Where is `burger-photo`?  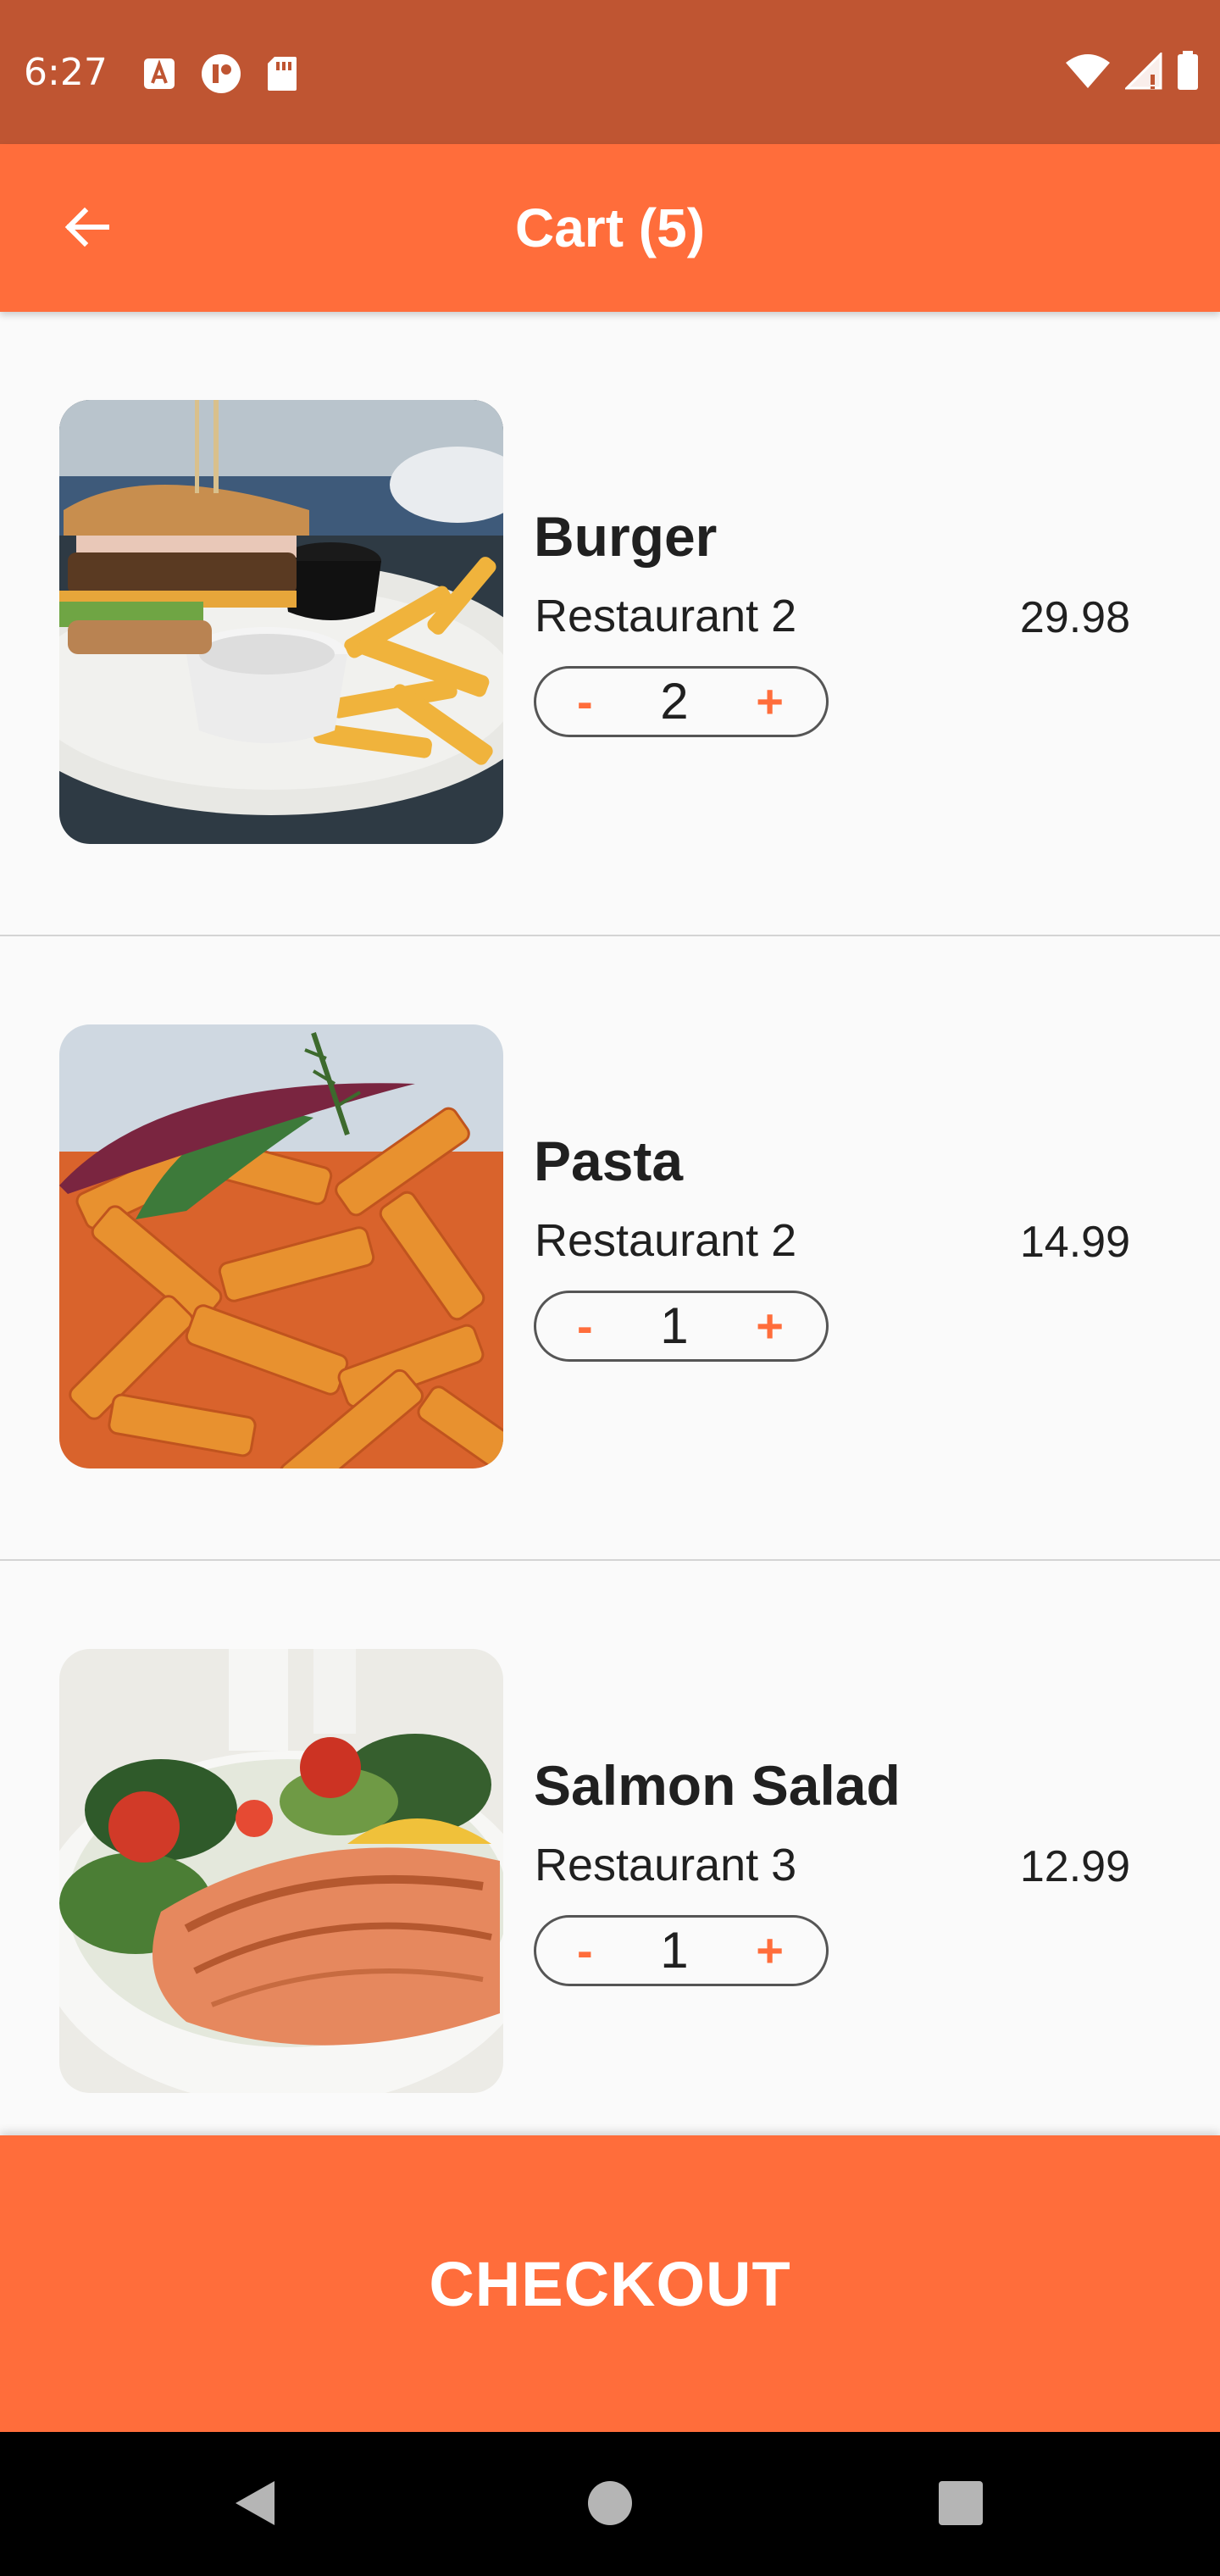 burger-photo is located at coordinates (281, 622).